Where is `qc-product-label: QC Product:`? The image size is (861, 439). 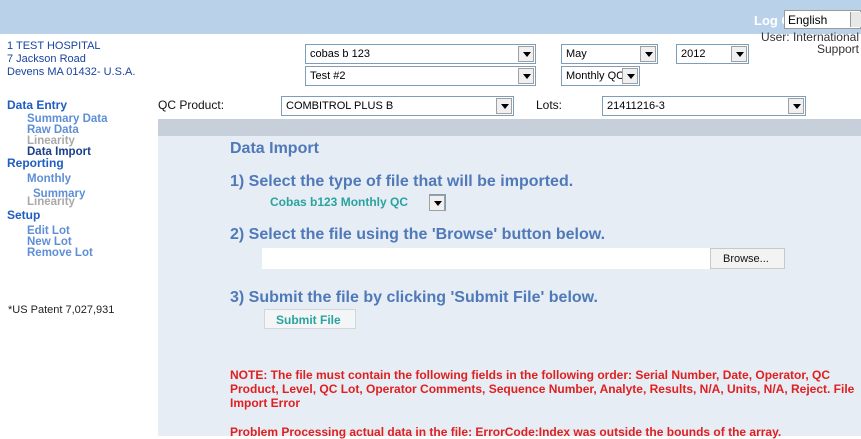
qc-product-label: QC Product: is located at coordinates (191, 105).